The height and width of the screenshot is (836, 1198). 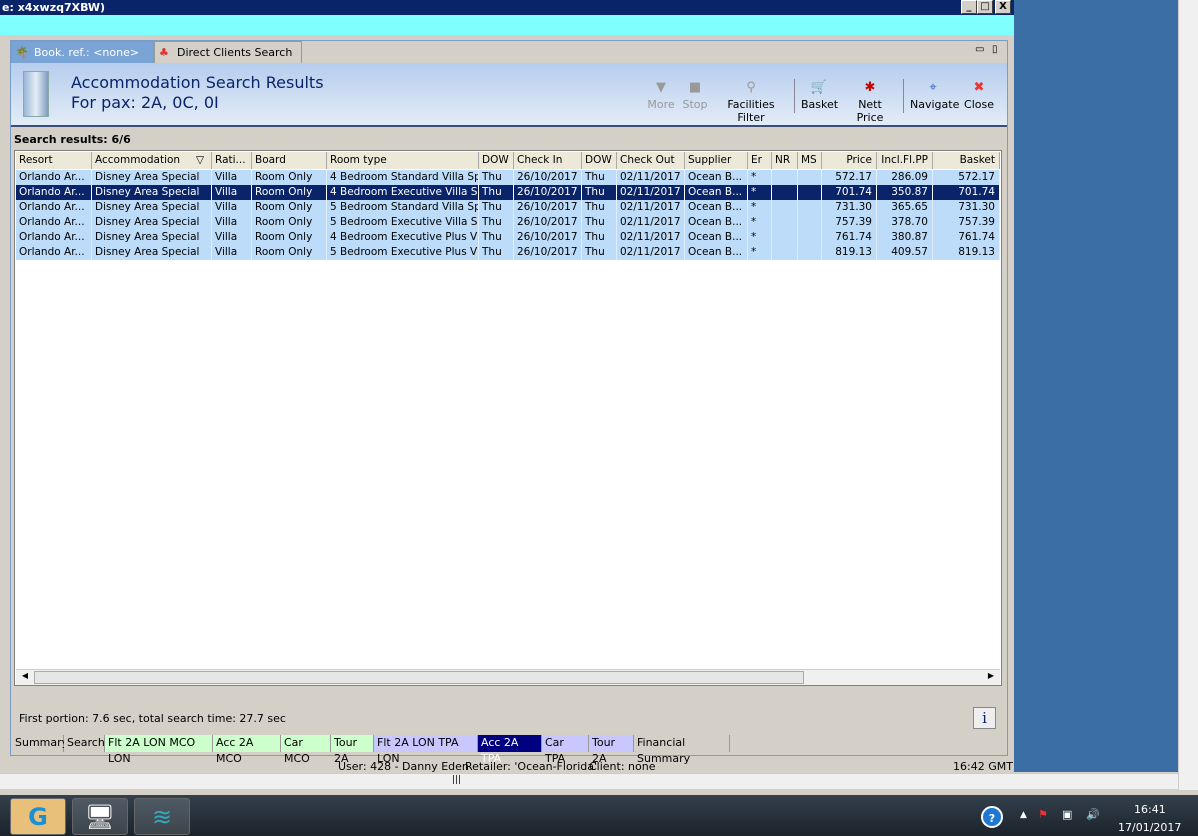 What do you see at coordinates (235, 52) in the screenshot?
I see `tab-label: Direct Clients Search` at bounding box center [235, 52].